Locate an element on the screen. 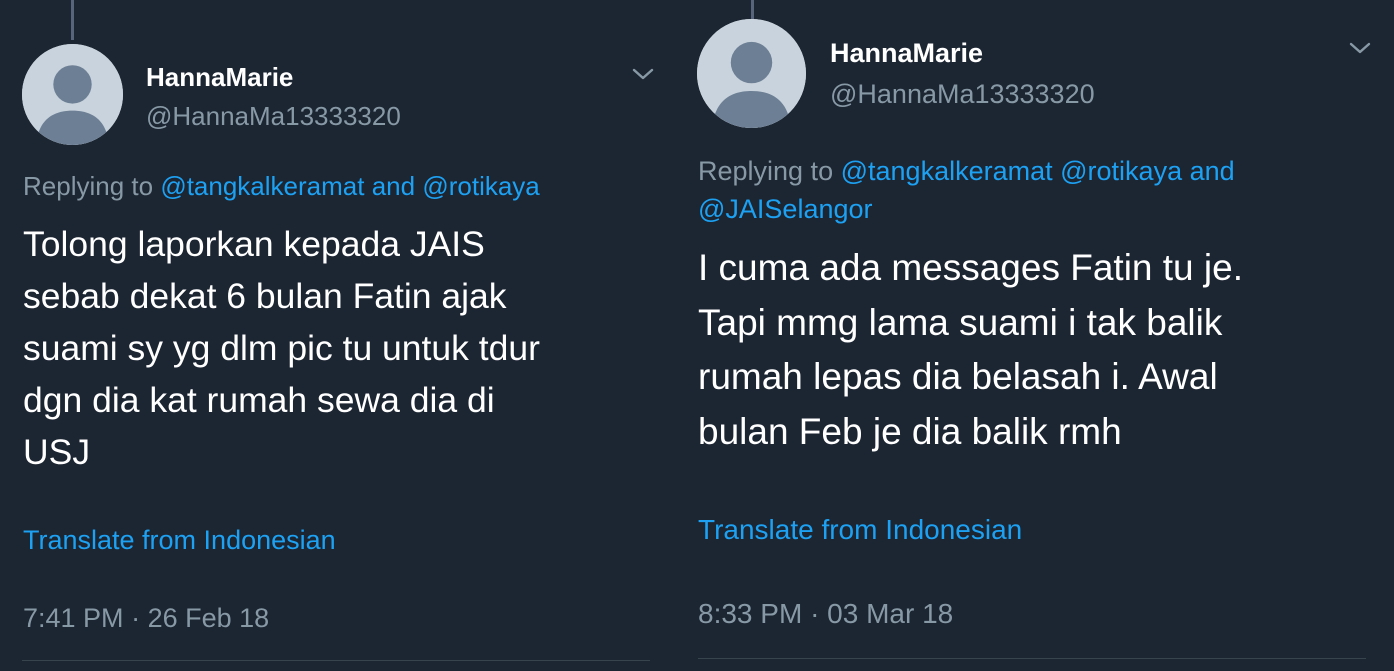 This screenshot has width=1394, height=671. tweet-time: 7:41 PM is located at coordinates (73, 618).